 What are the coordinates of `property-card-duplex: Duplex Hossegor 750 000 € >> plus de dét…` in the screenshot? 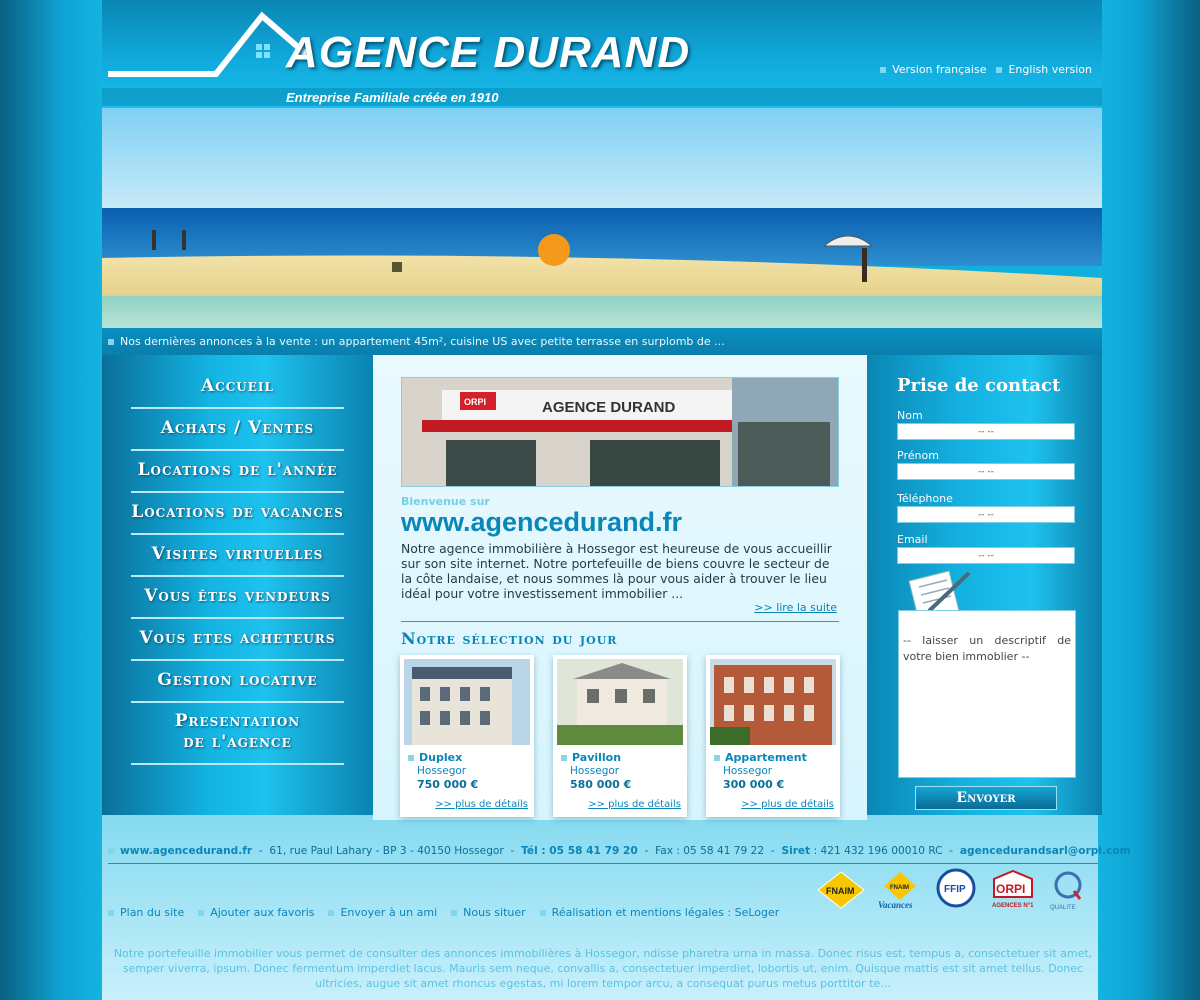 It's located at (467, 736).